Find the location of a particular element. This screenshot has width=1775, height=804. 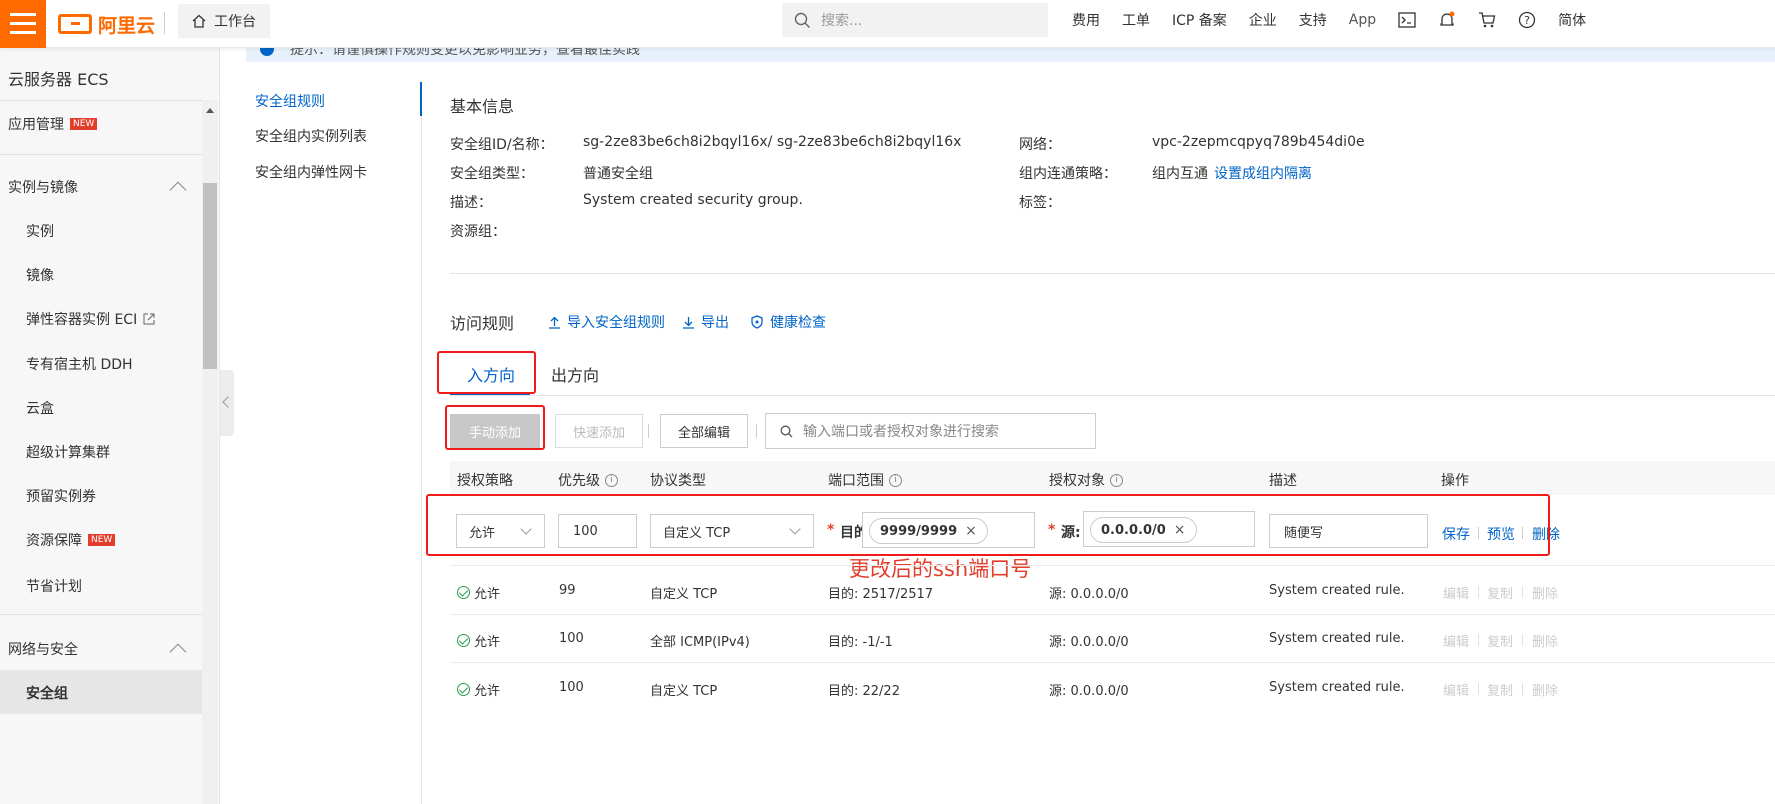

sidebar-item-instances: 实例 is located at coordinates (40, 231).